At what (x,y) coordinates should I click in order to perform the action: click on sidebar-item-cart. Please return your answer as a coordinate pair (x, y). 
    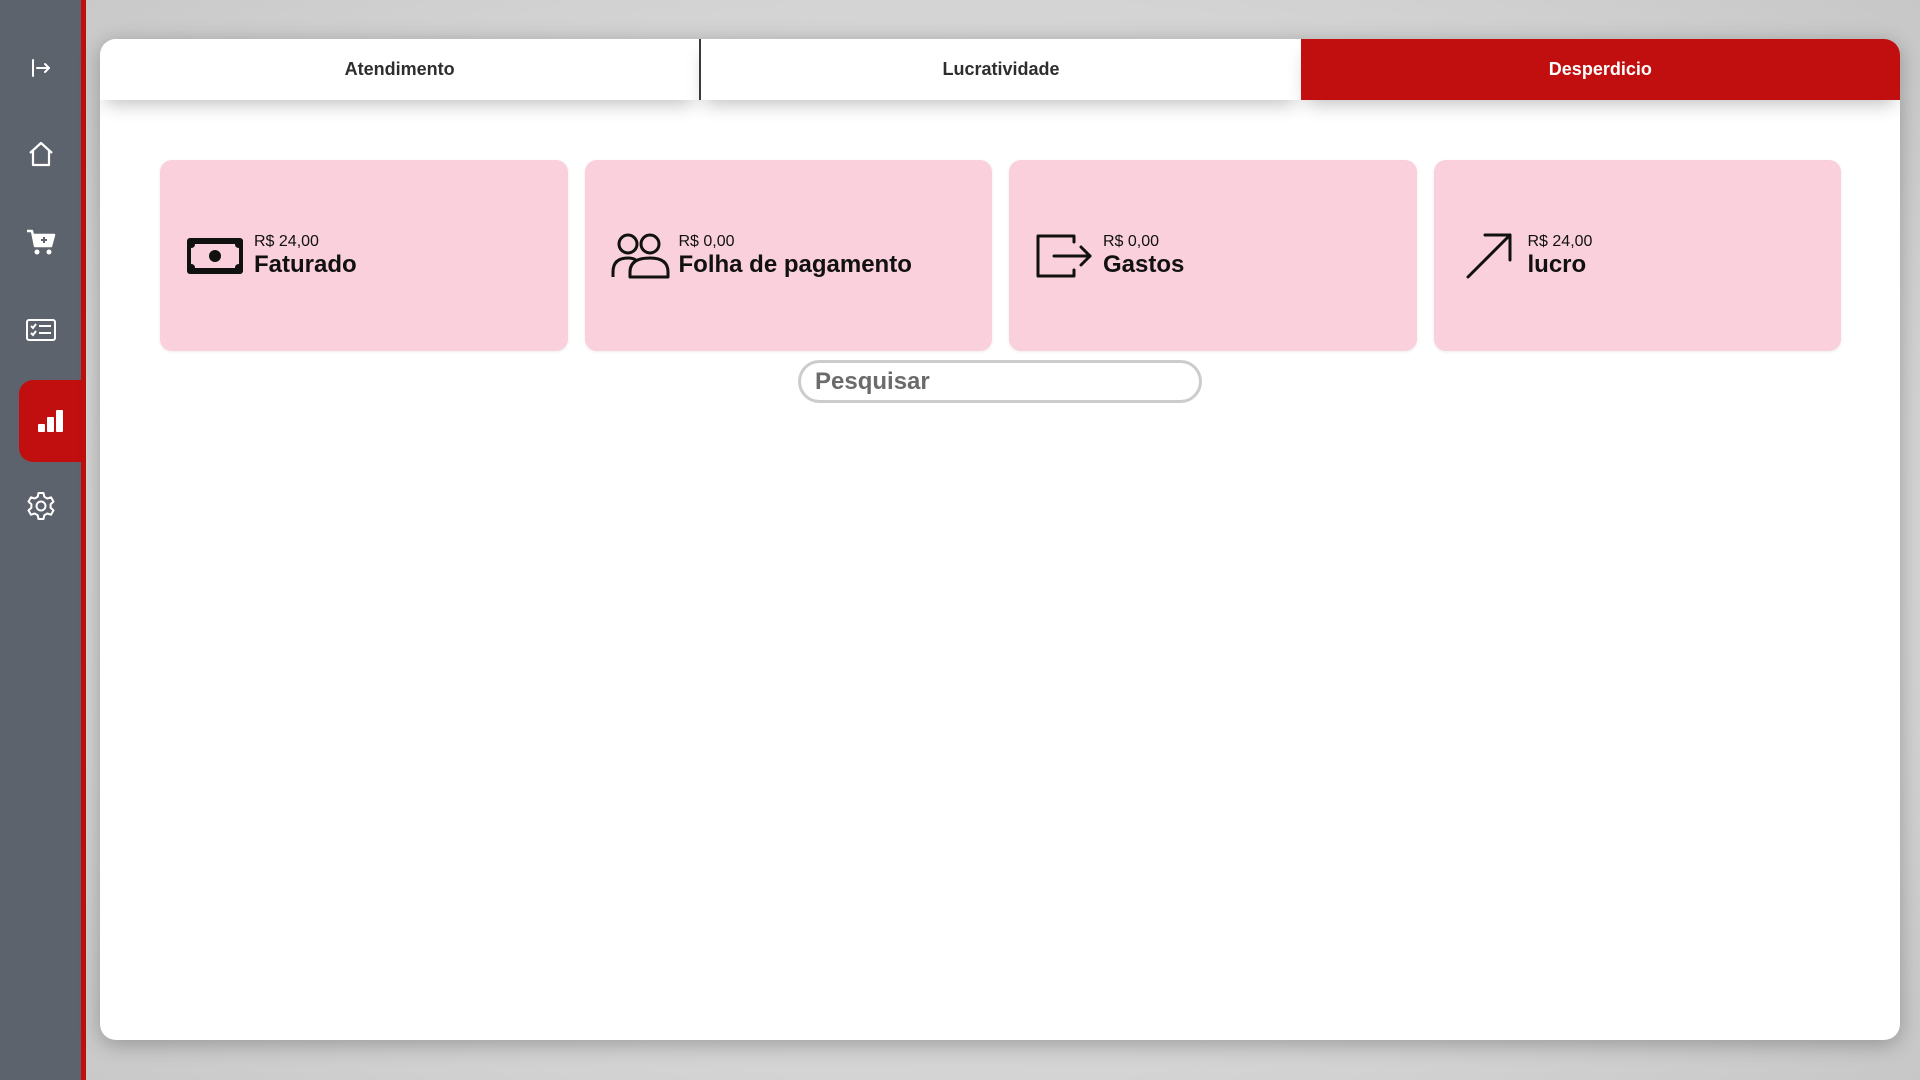
    Looking at the image, I should click on (40, 242).